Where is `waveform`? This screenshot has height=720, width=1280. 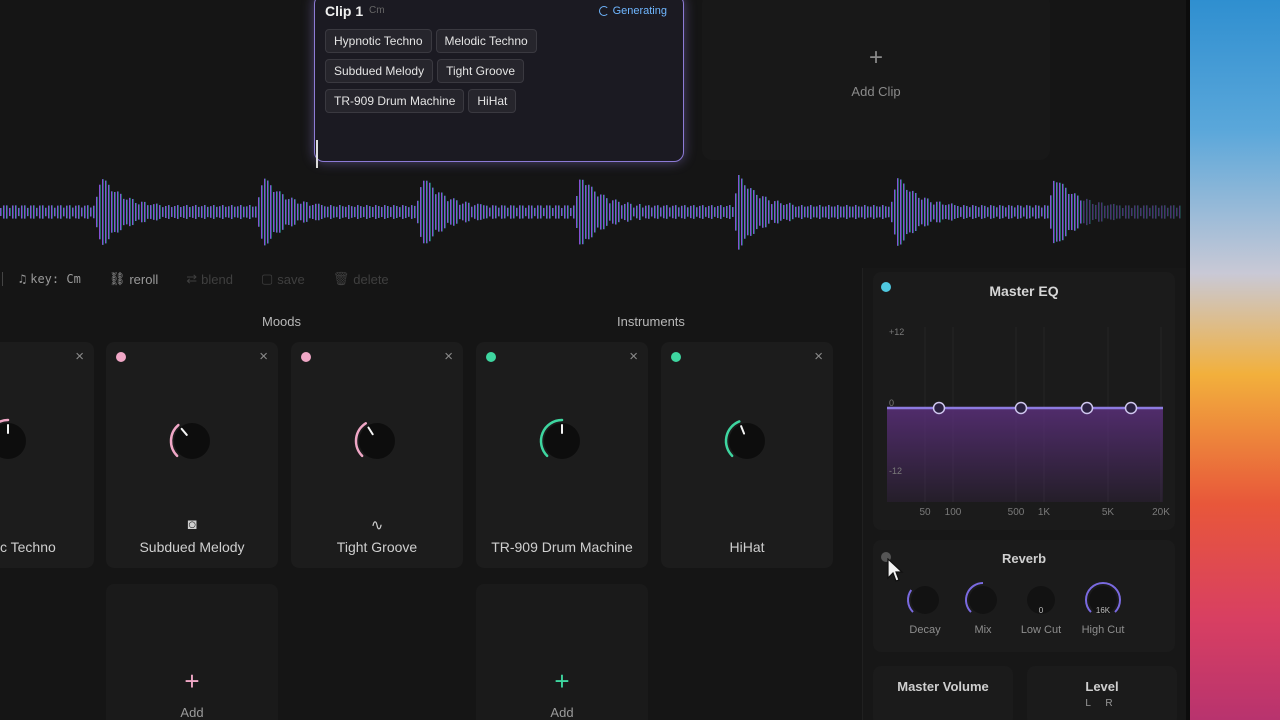
waveform is located at coordinates (595, 212).